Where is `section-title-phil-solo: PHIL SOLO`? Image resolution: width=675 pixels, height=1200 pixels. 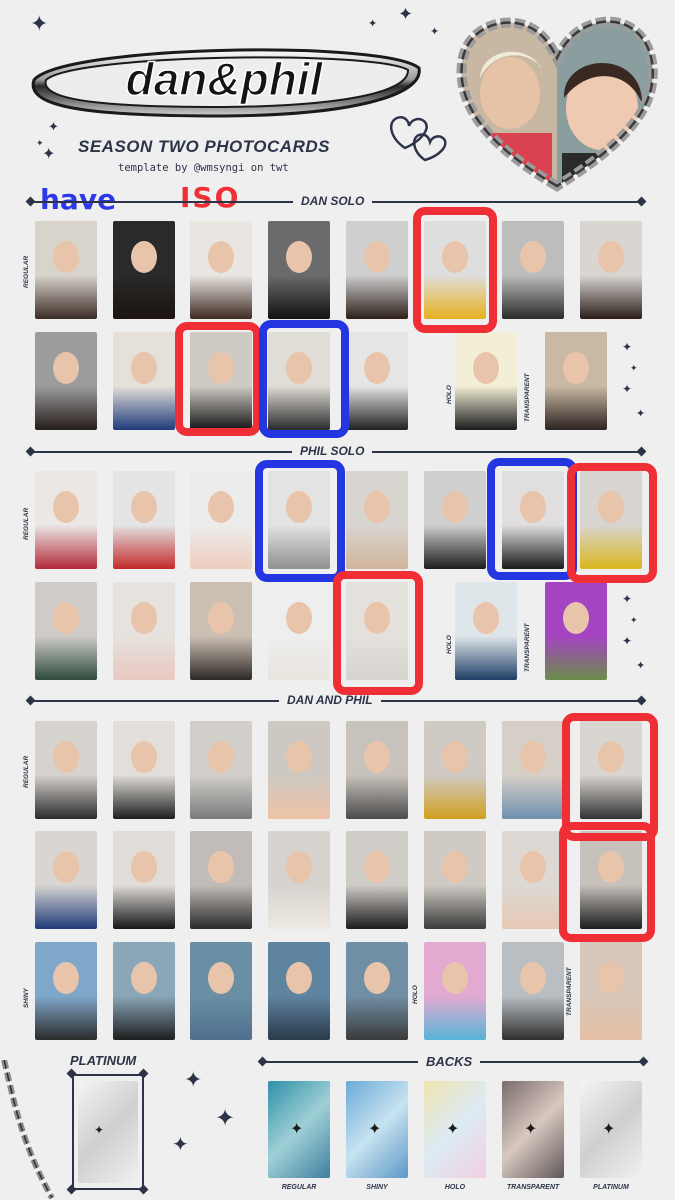
section-title-phil-solo: PHIL SOLO is located at coordinates (332, 451).